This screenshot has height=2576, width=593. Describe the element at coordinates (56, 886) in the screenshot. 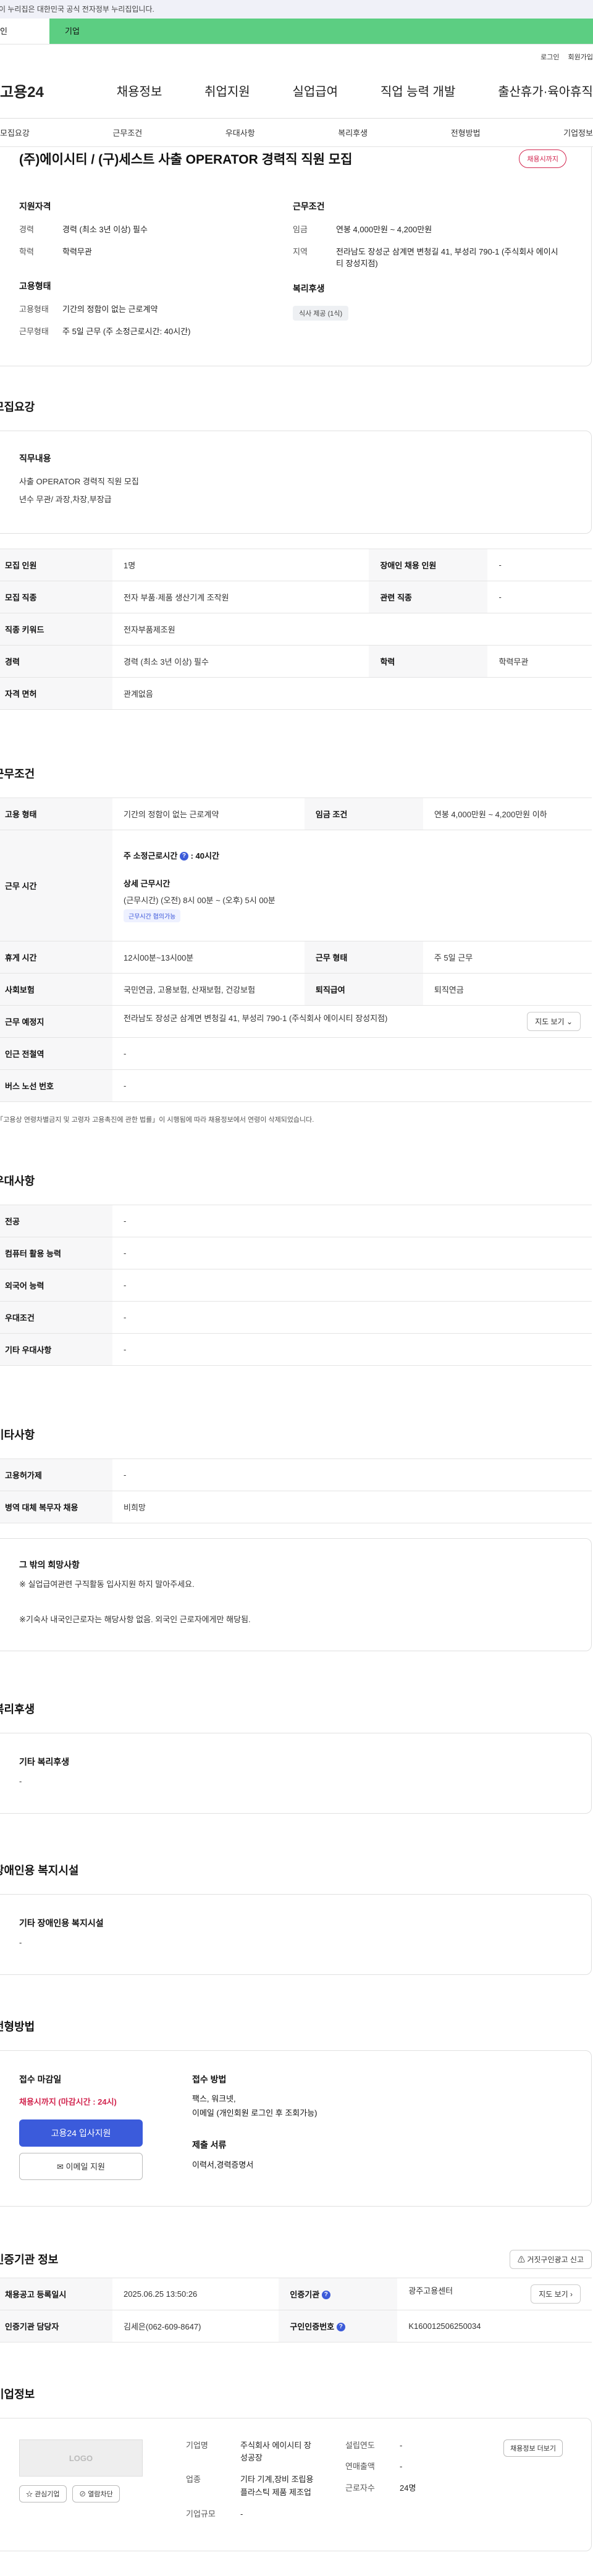

I see `row-label: 근무 시간` at that location.